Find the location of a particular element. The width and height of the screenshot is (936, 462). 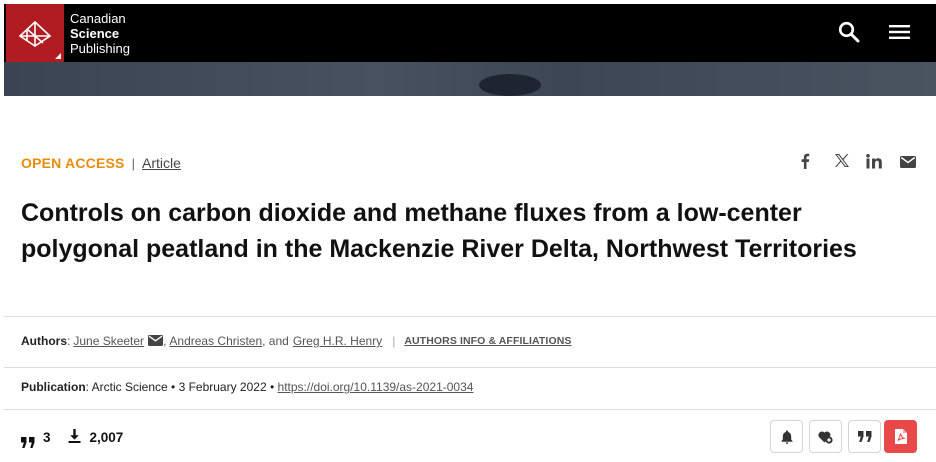

csp-logo is located at coordinates (35, 33).